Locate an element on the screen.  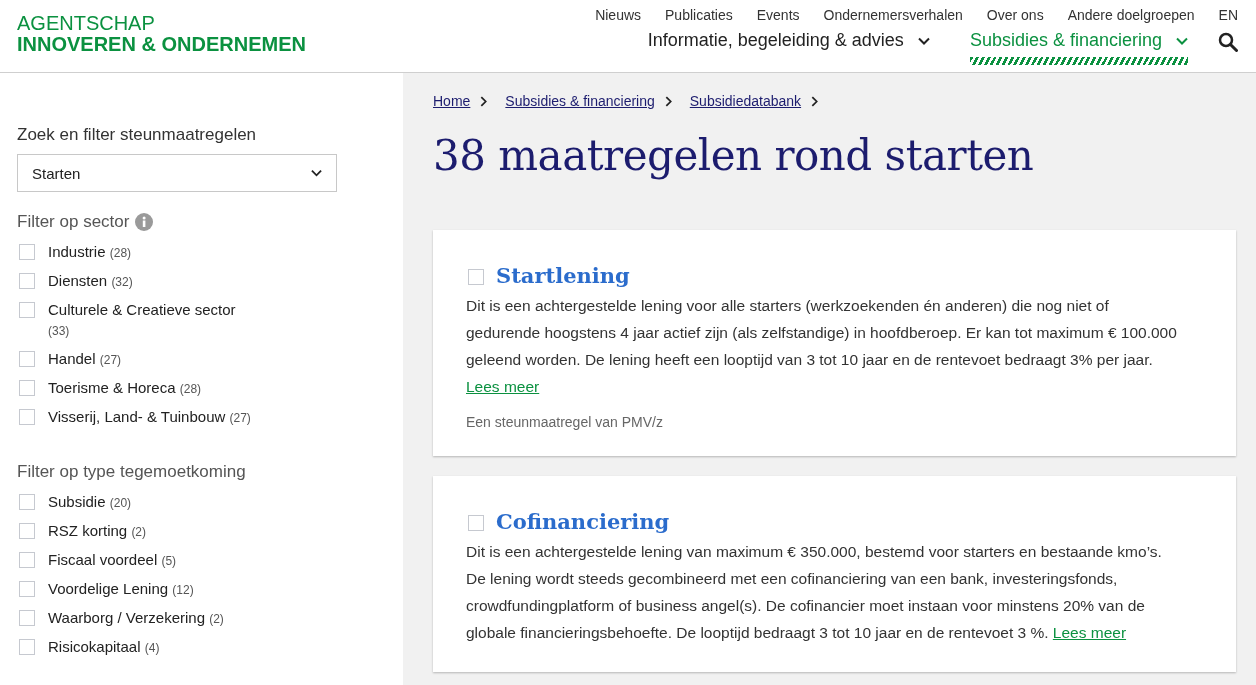
option-label: Diensten is located at coordinates (78, 280).